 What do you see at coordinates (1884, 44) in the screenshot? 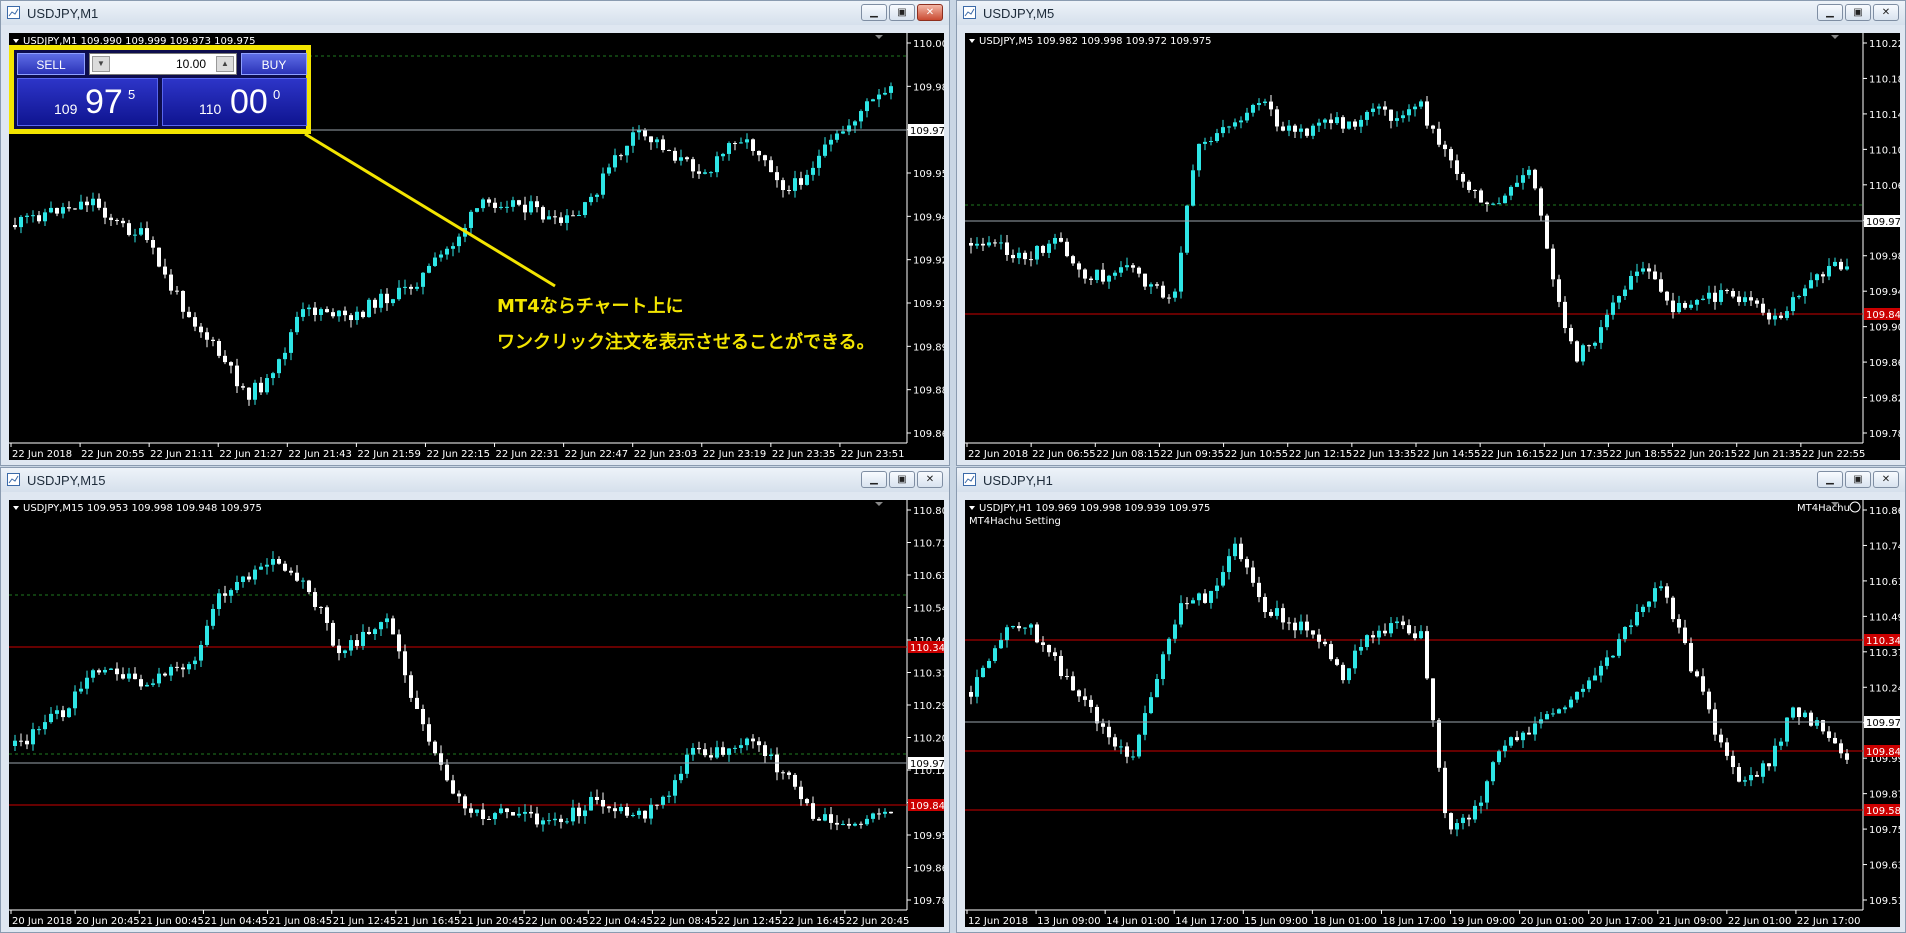
I see `price-tick-label: 110.225` at bounding box center [1884, 44].